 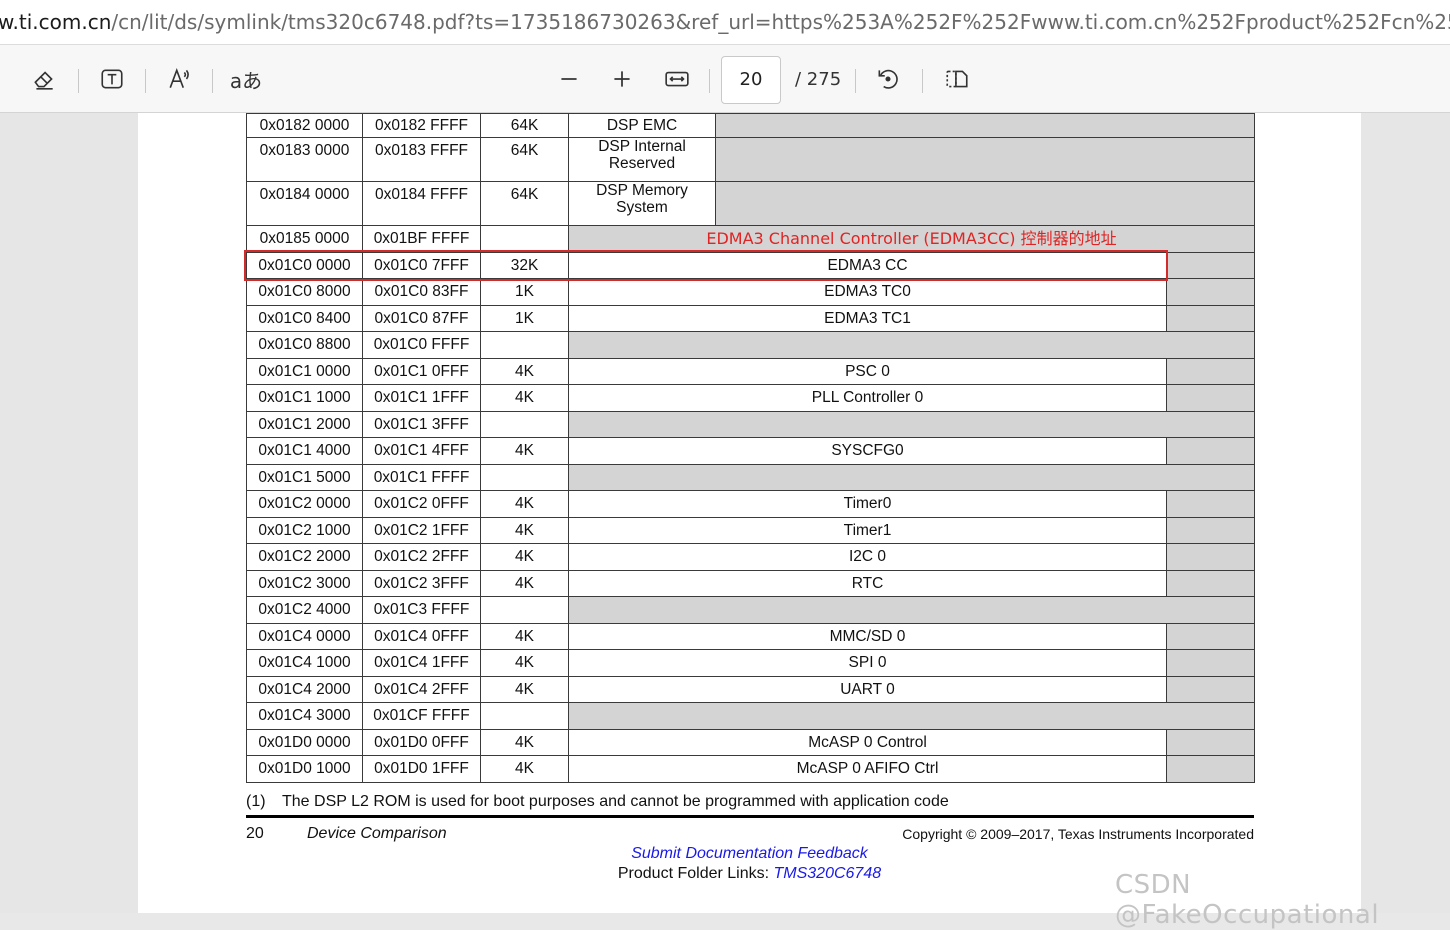 I want to click on table-row: 0x01C0 8400 0x01C0 87FF 1K EDMA3 TC1, so click(x=750, y=318).